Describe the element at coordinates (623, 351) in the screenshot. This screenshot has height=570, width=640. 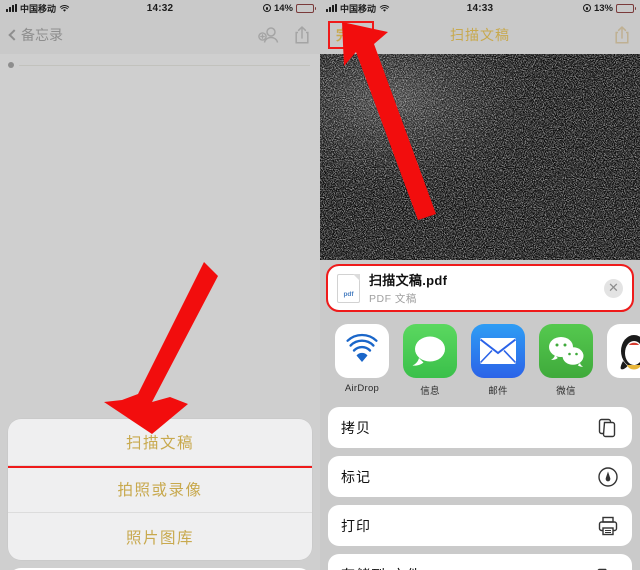
I see `qq-icon` at that location.